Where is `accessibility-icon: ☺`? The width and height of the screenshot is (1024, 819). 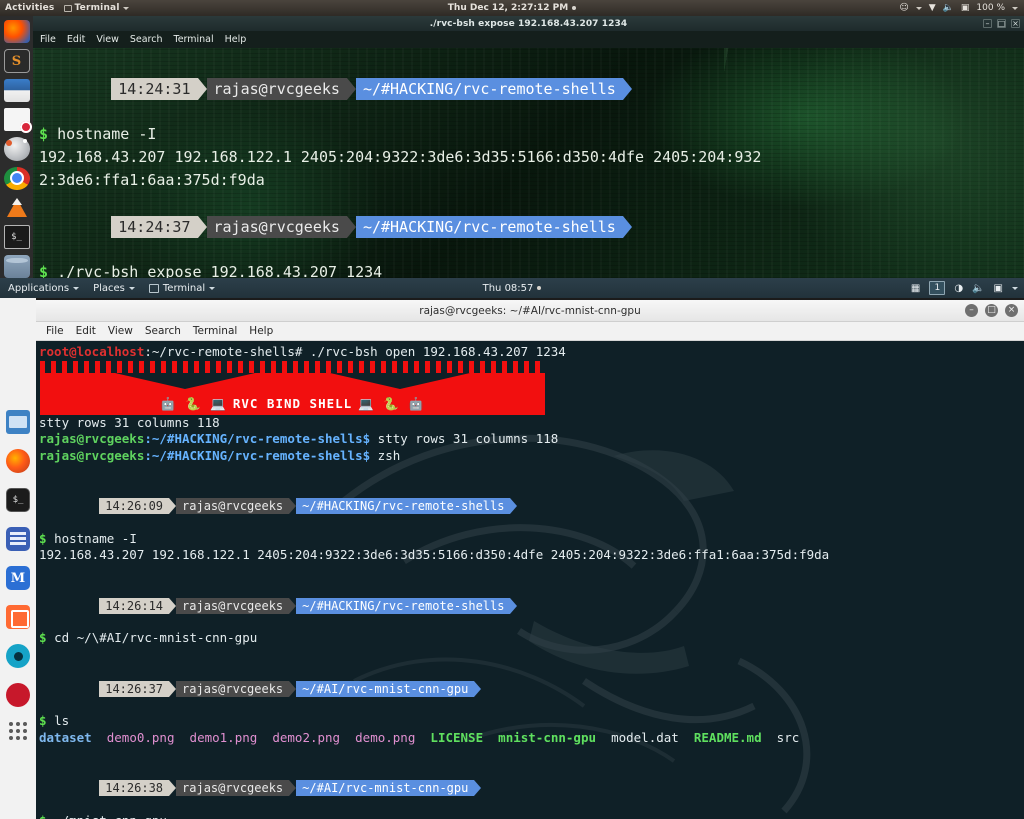 accessibility-icon: ☺ is located at coordinates (903, 8).